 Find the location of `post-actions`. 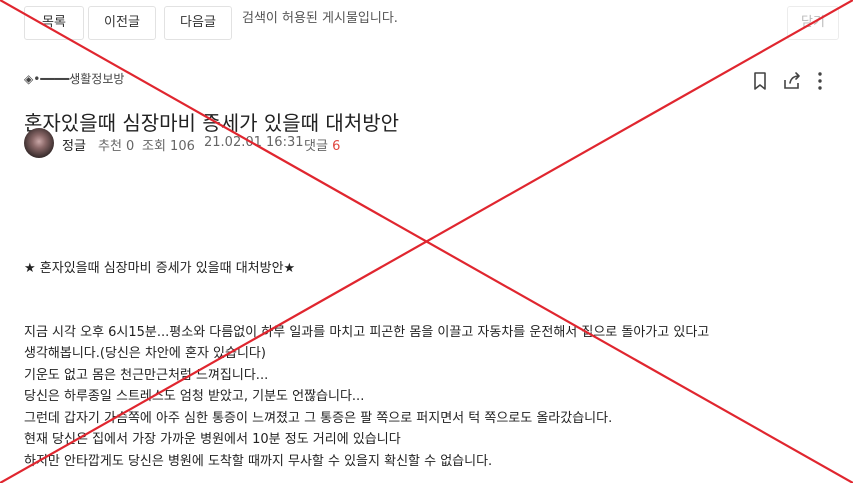

post-actions is located at coordinates (790, 82).